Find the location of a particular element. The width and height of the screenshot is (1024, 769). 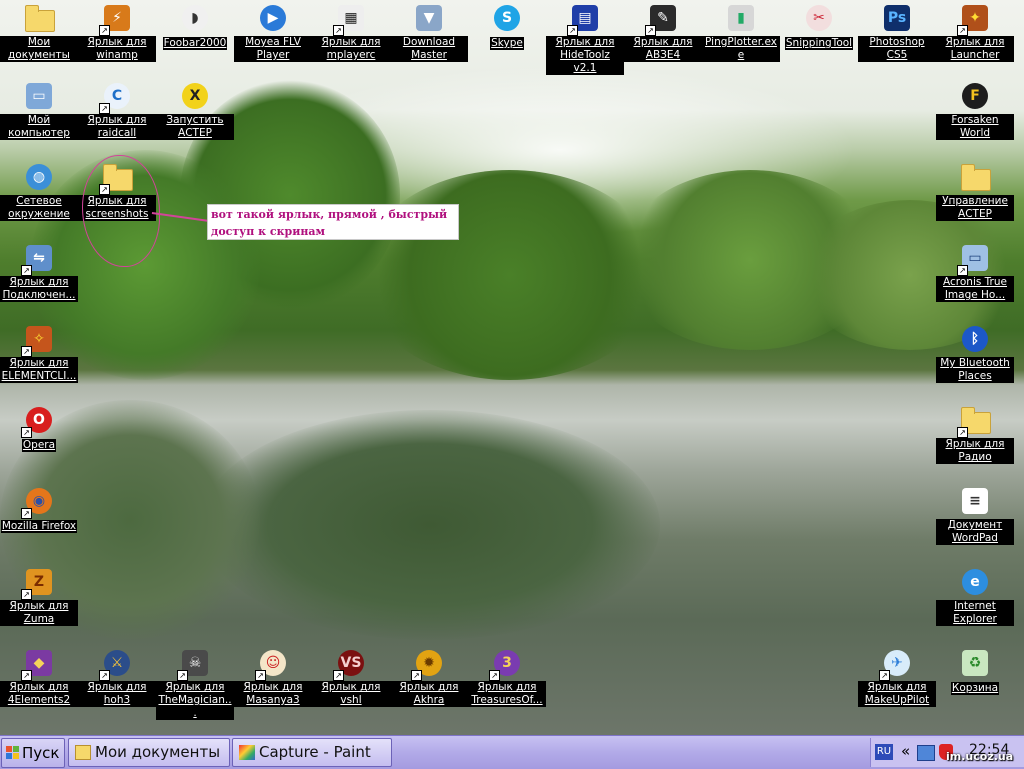

desktop-icon-avz: ✎ ↗ Ярлык для АВЗЕ4 is located at coordinates (663, 32).